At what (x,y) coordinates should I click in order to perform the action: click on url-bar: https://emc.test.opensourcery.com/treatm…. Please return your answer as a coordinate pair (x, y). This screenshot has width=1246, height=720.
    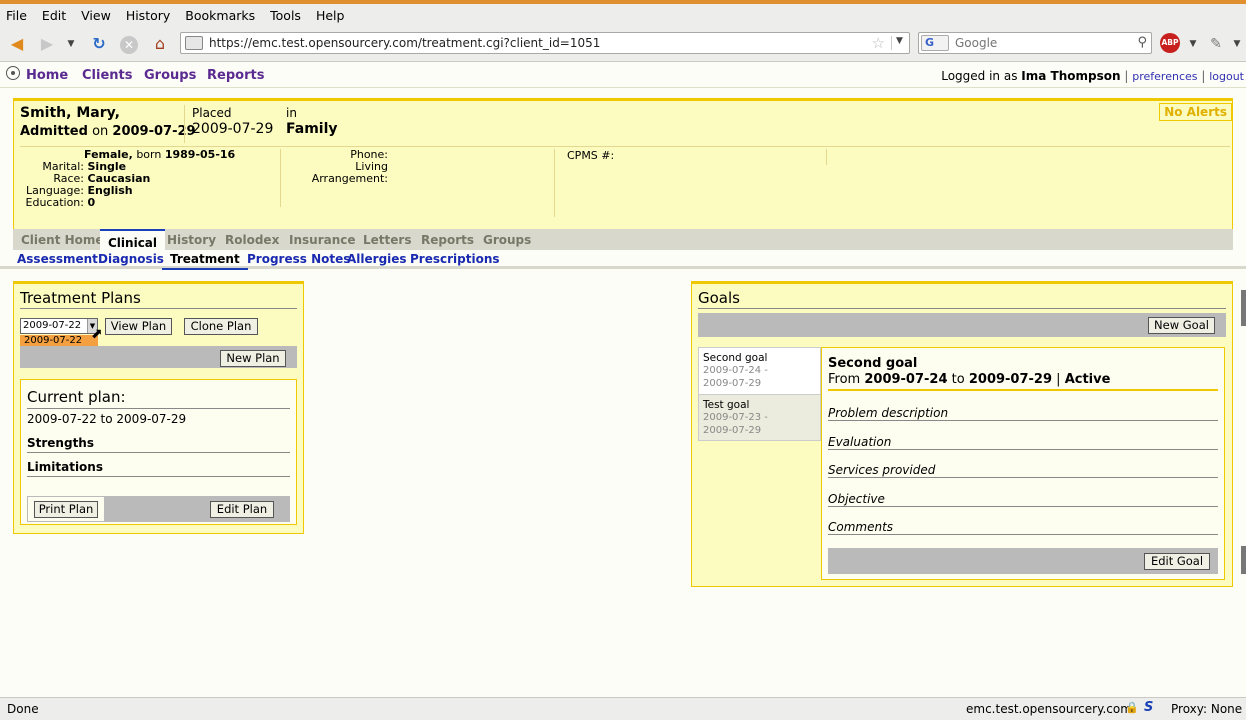
    Looking at the image, I should click on (545, 43).